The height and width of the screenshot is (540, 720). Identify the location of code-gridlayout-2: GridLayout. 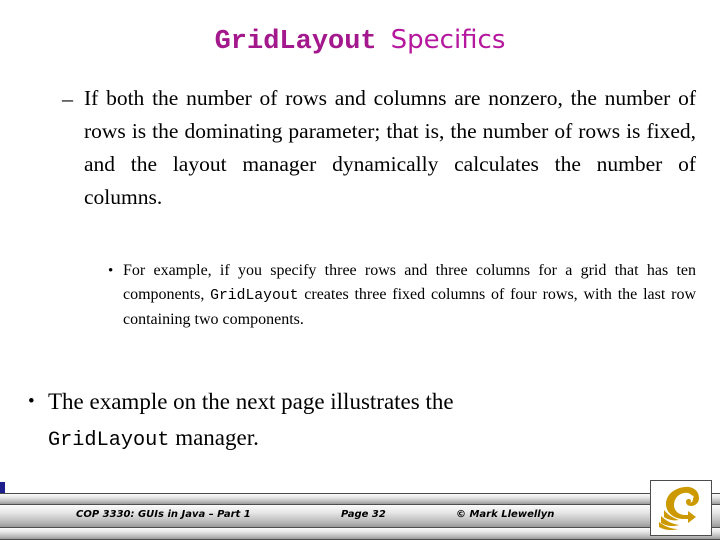
(109, 440).